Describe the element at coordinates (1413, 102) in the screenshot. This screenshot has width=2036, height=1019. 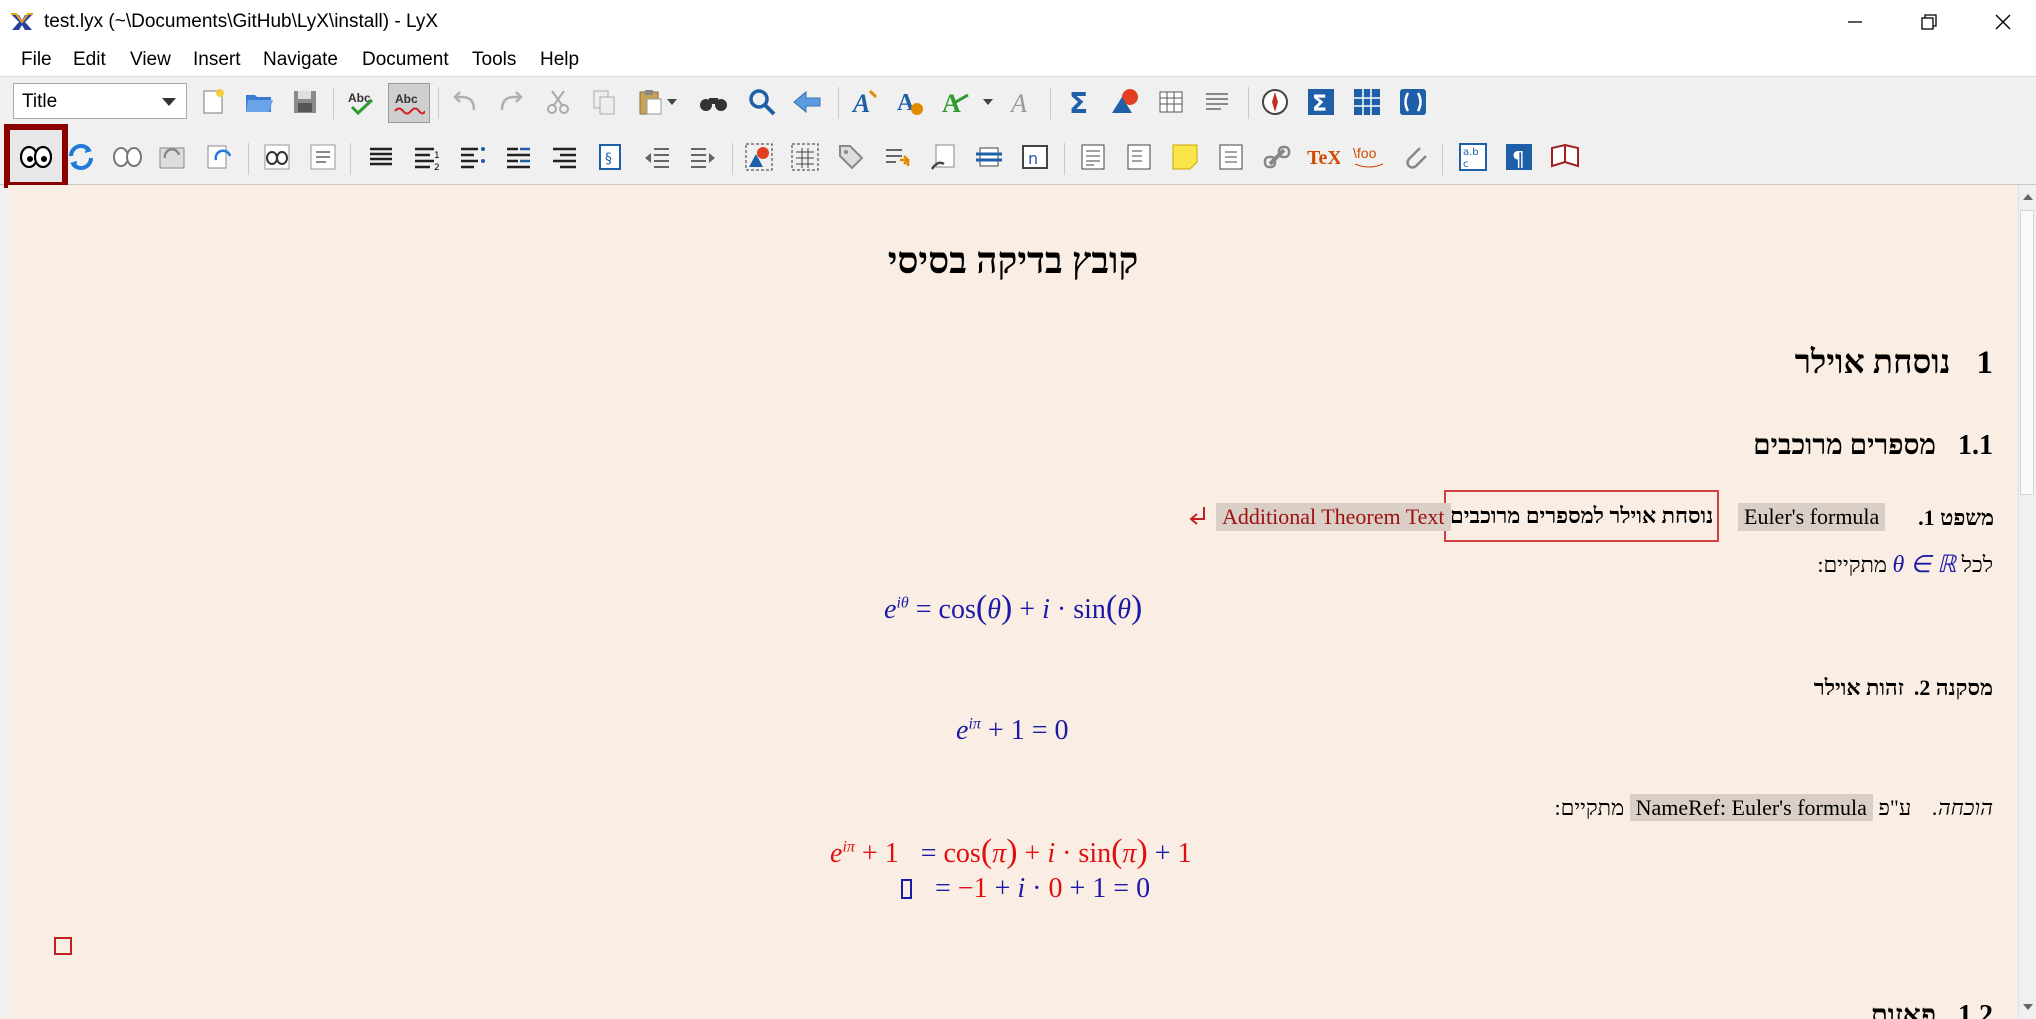
I see `math-delimiters-button` at that location.